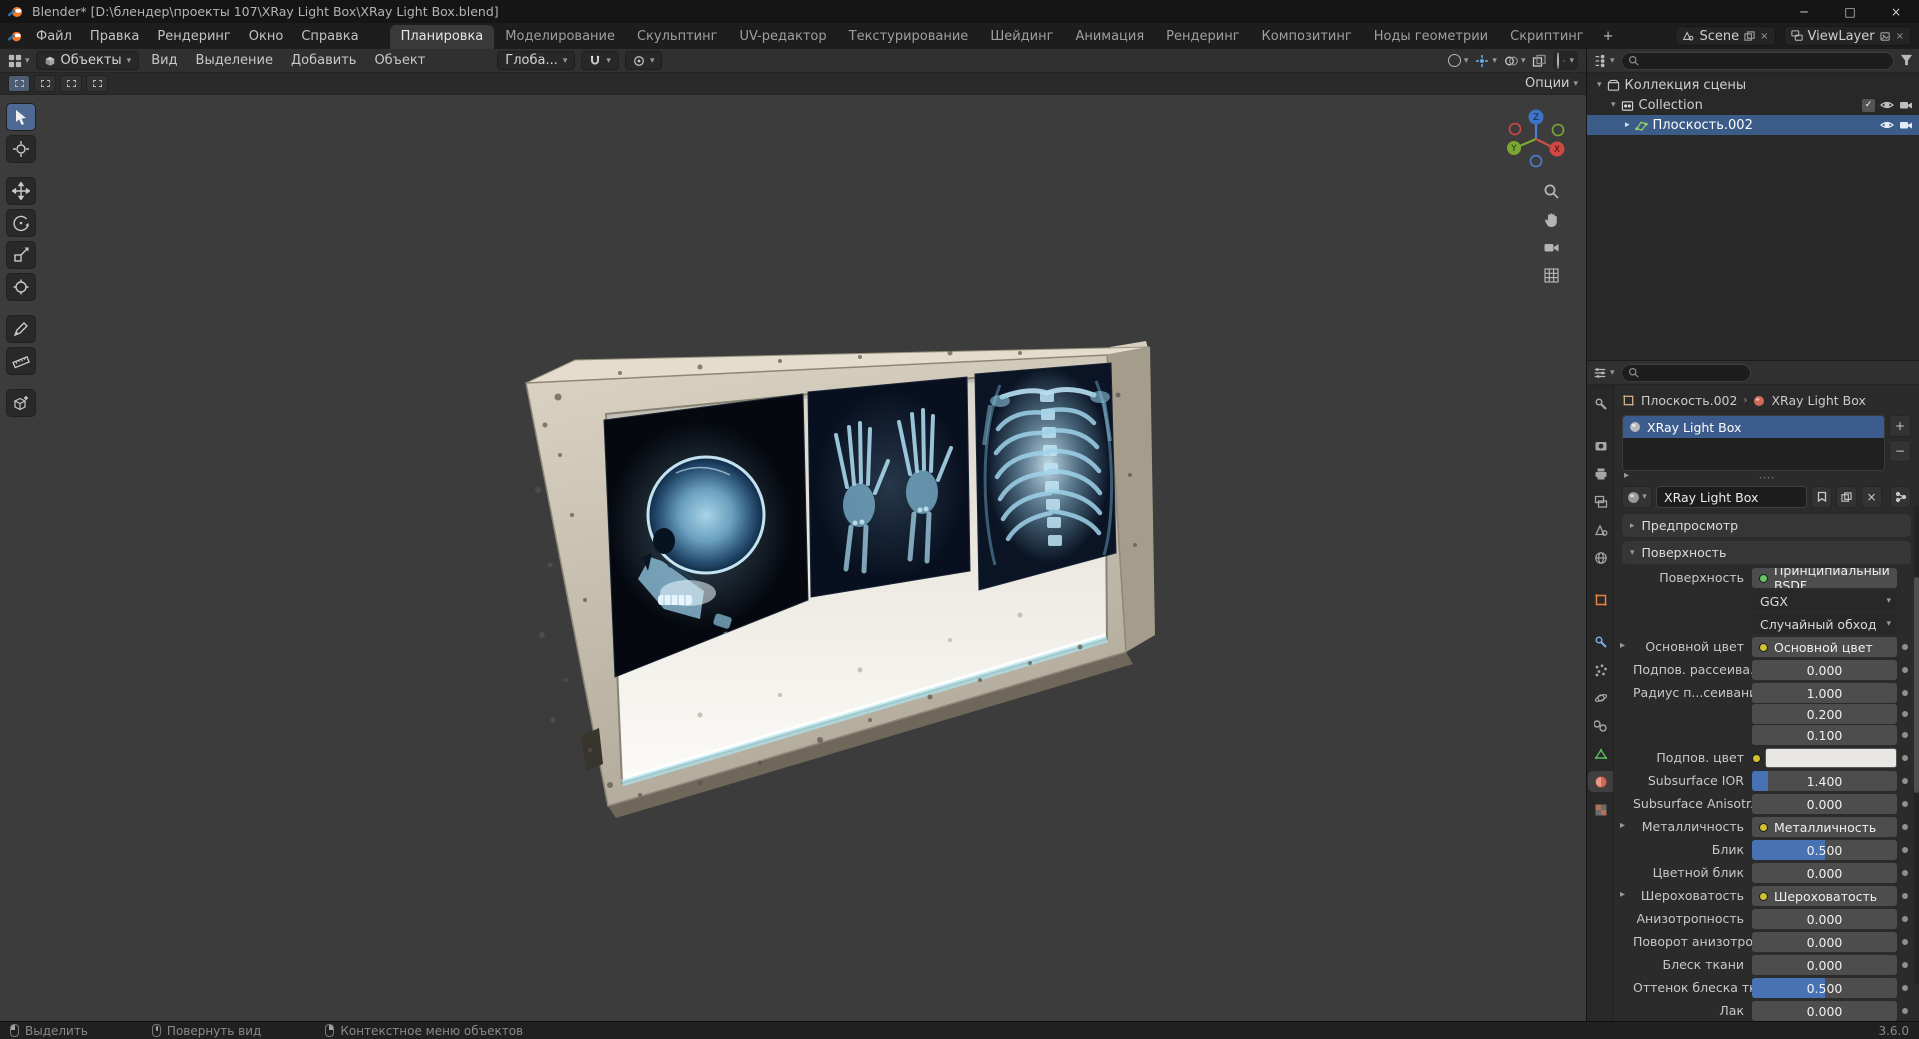  I want to click on tab-particles, so click(1600, 669).